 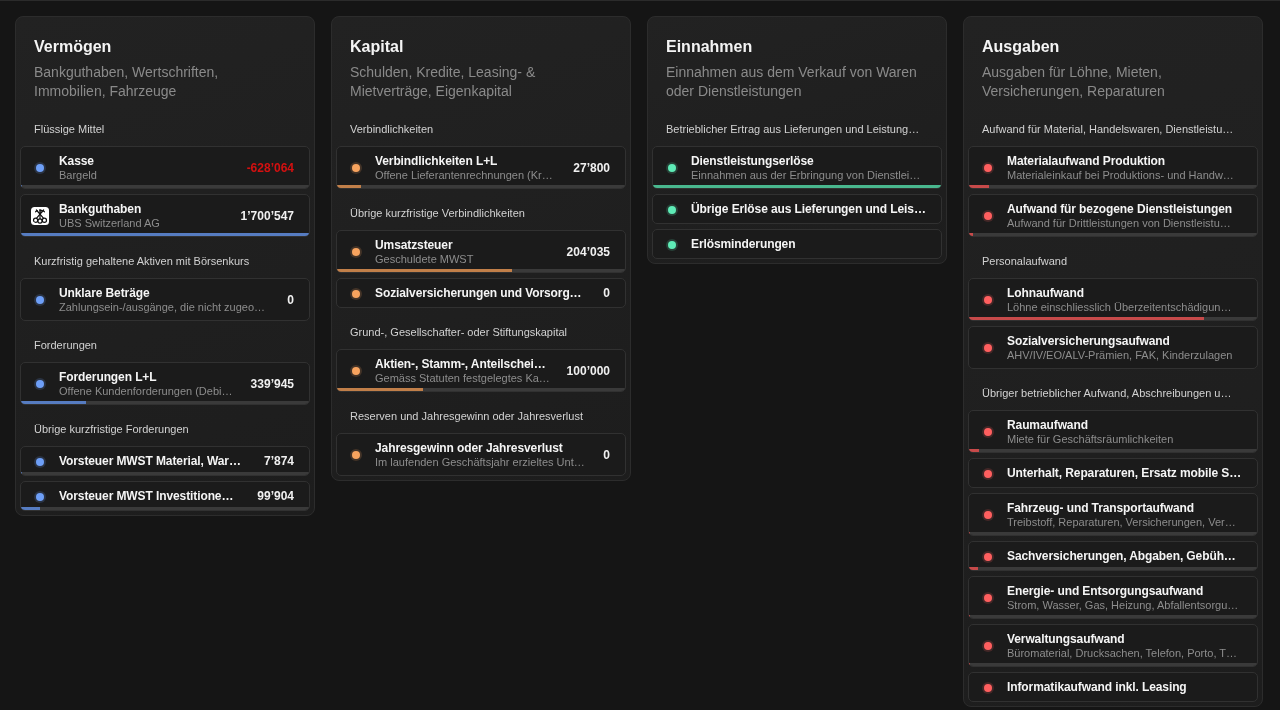 I want to click on account-row: Jahresgewinn oder Jahresverlust Im laufenden Geschäftsjahr erzieltes Unt… 0, so click(x=481, y=454).